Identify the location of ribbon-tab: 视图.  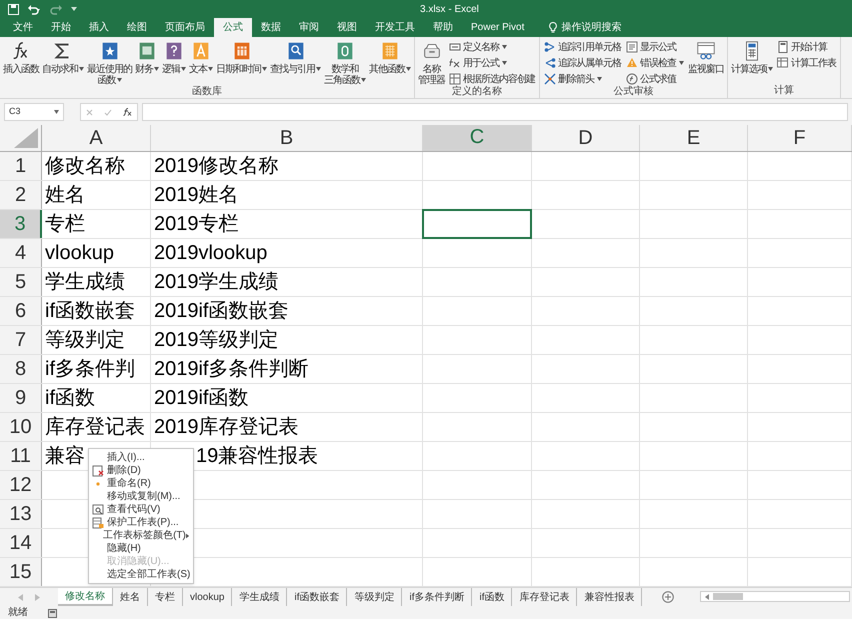
(347, 27).